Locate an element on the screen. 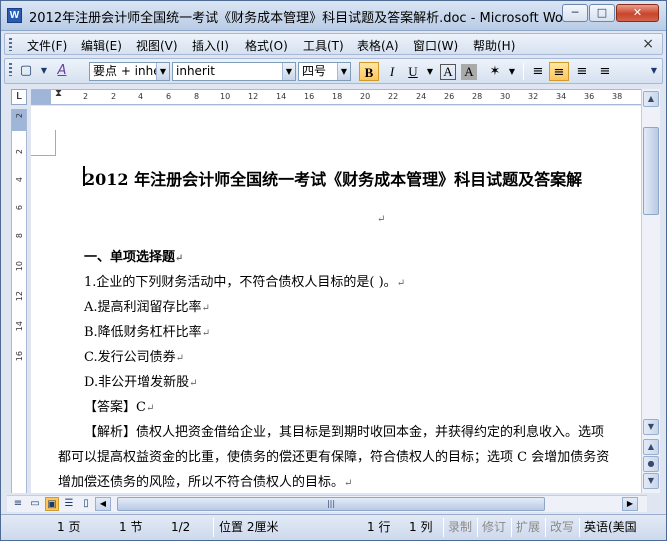 The width and height of the screenshot is (667, 541). maximize-button: □ is located at coordinates (602, 13).